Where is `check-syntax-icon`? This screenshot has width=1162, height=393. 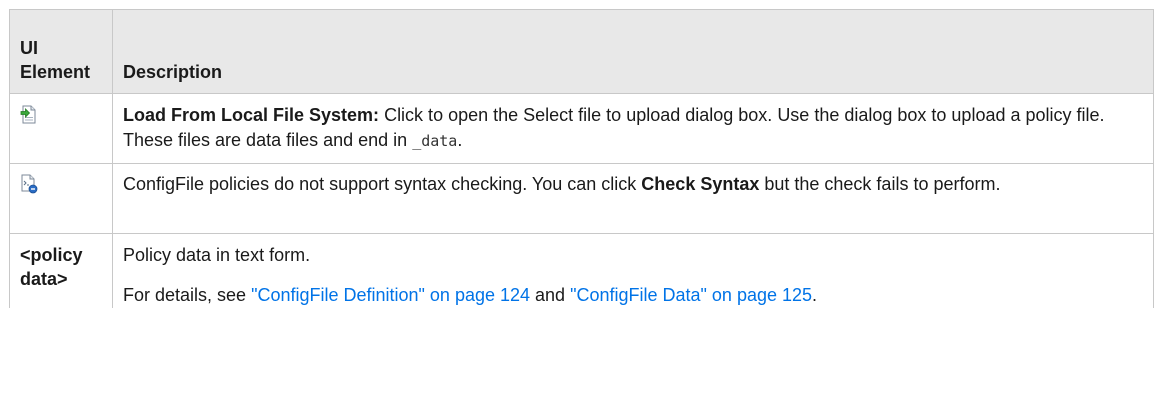 check-syntax-icon is located at coordinates (29, 184).